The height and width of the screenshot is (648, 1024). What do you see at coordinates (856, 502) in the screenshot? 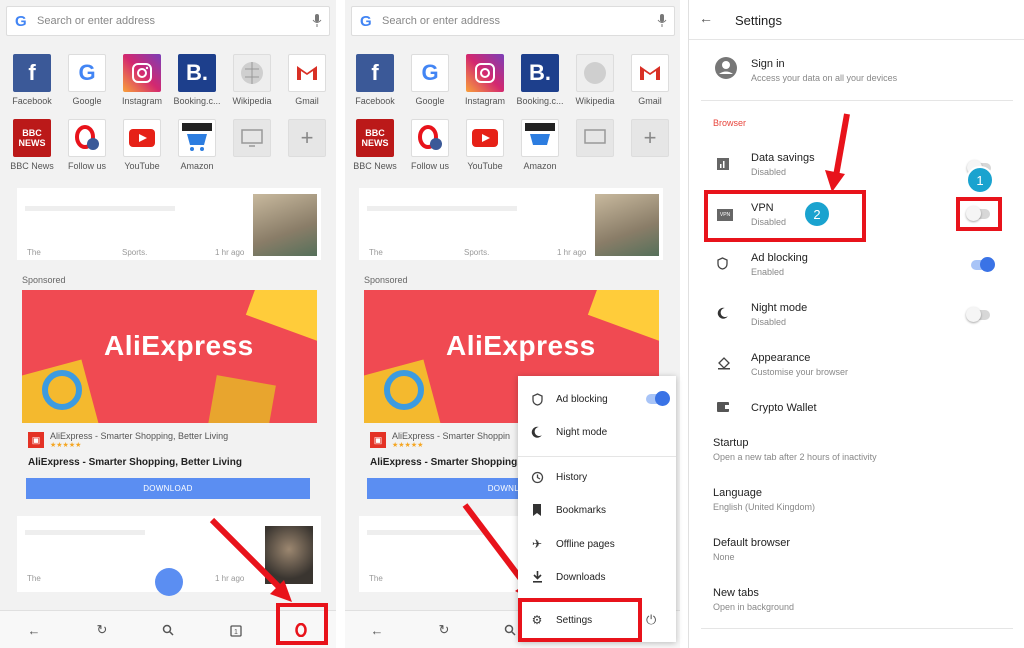
I see `setting-language: Language English (United Kingdom)` at bounding box center [856, 502].